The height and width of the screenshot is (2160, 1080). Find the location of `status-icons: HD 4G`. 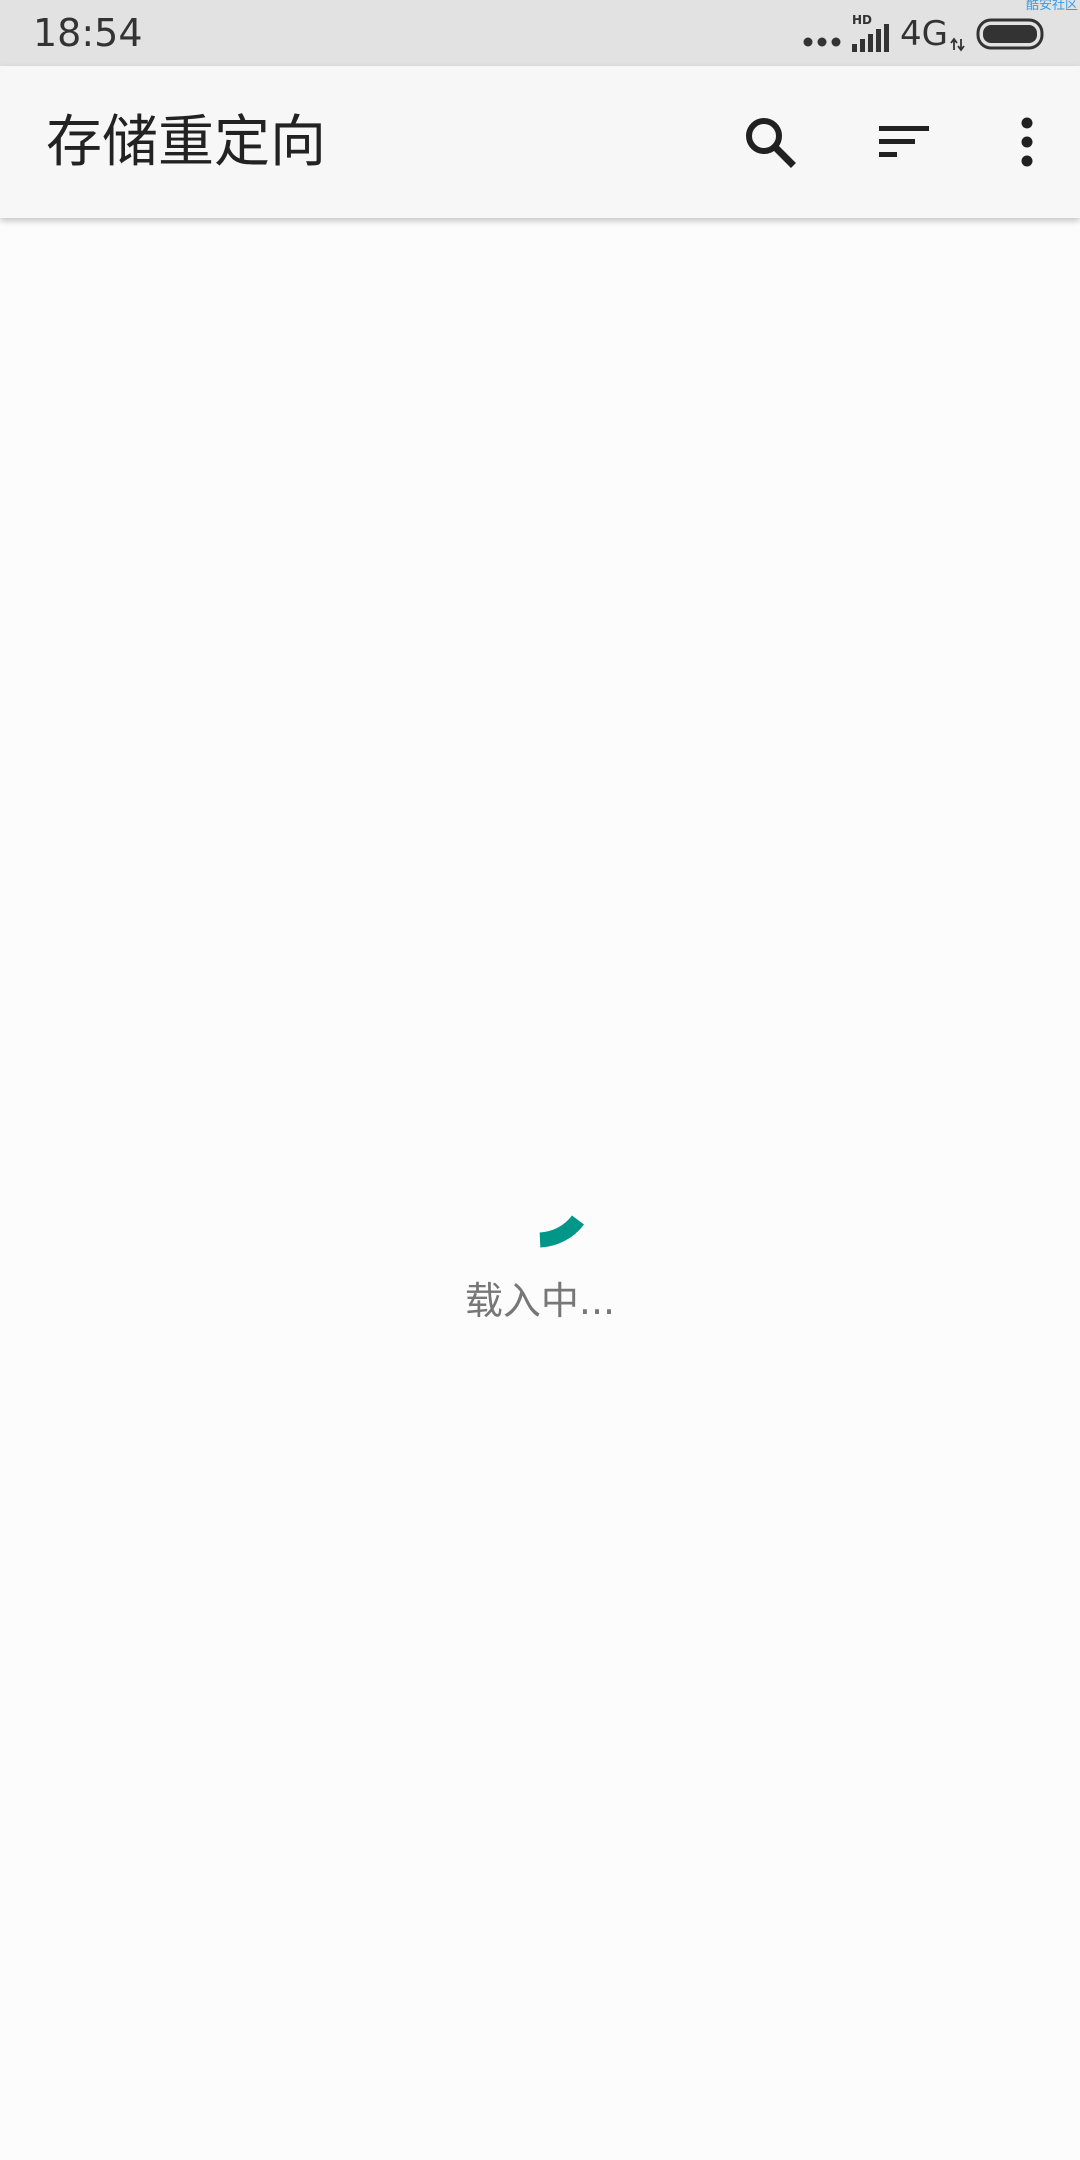

status-icons: HD 4G is located at coordinates (924, 34).